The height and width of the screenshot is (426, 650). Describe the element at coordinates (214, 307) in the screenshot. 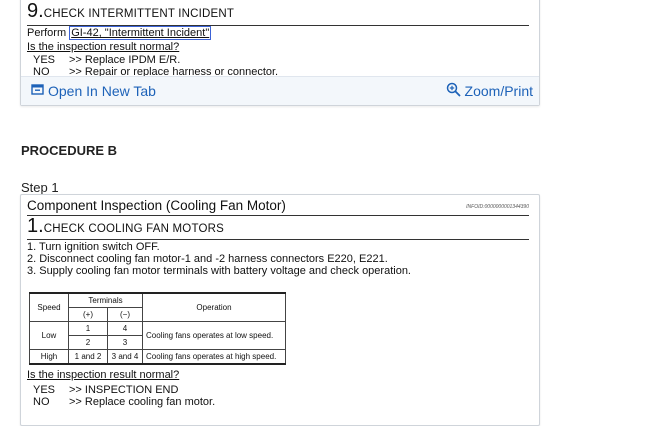

I see `operation-header: Operation` at that location.